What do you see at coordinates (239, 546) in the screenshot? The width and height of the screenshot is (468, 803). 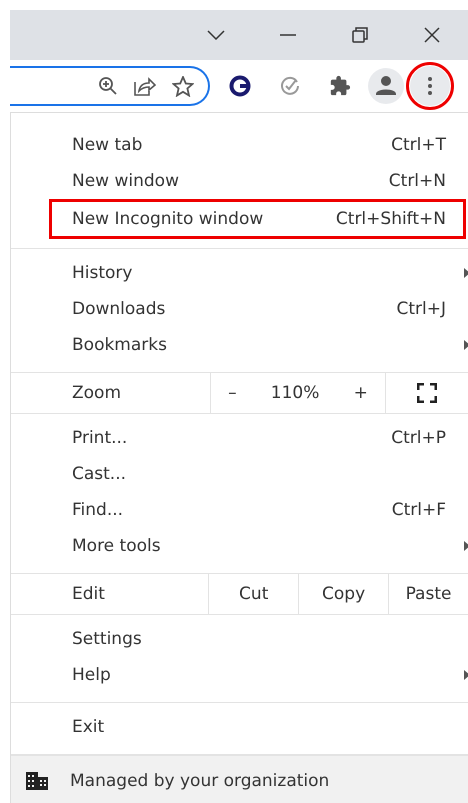 I see `menu-item: More tools` at bounding box center [239, 546].